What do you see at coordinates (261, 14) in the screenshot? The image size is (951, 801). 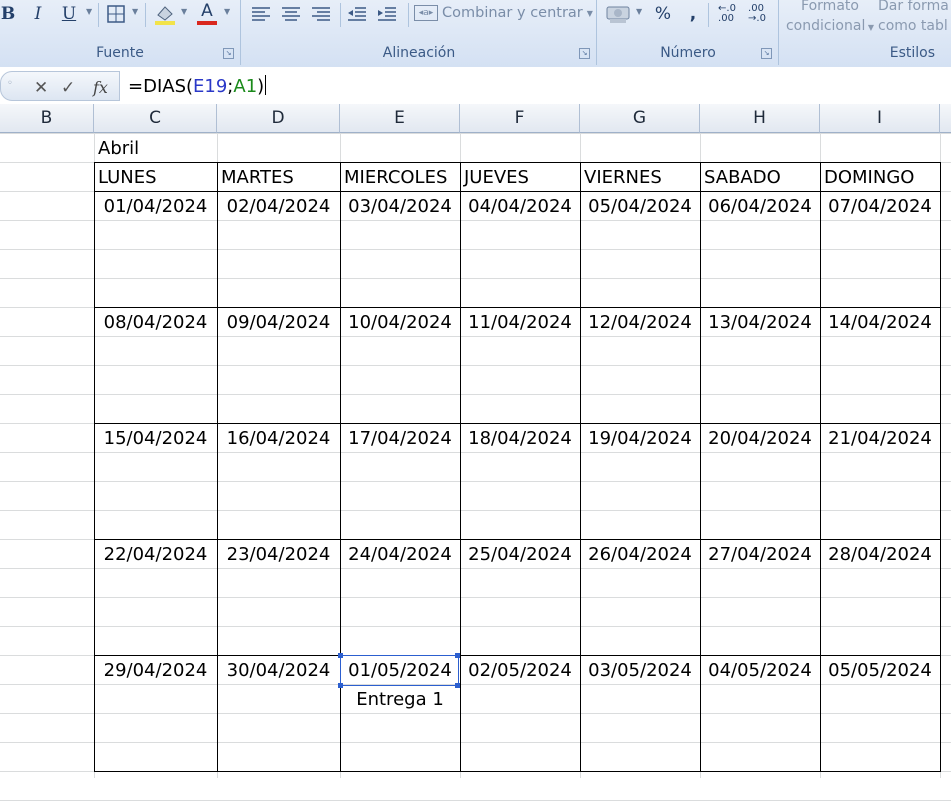 I see `align-top-icon` at bounding box center [261, 14].